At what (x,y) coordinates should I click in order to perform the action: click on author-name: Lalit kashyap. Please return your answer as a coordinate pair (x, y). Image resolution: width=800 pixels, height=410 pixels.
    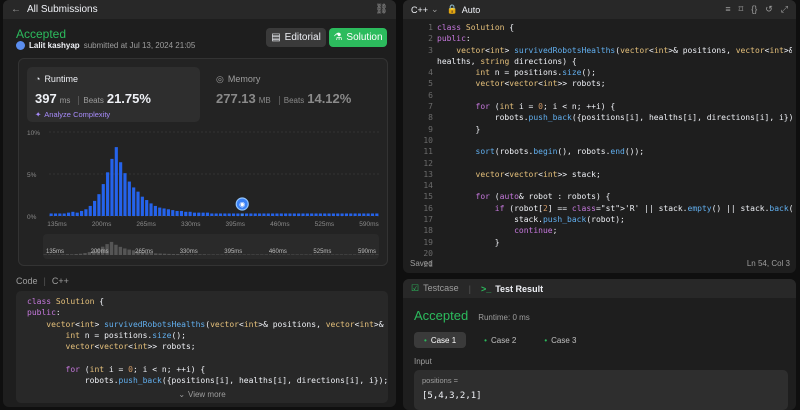
    Looking at the image, I should click on (54, 45).